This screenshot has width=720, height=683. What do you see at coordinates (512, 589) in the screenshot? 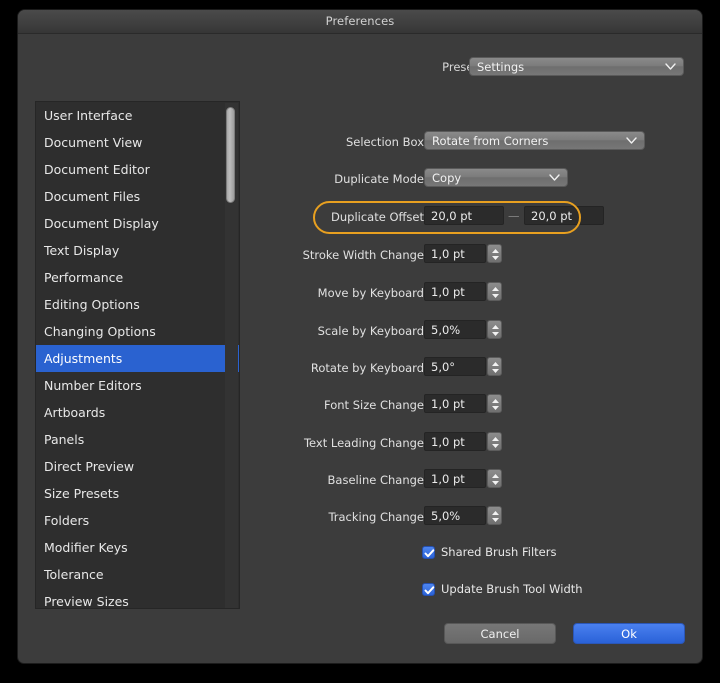
I see `update-brush-tool-width-label: Update Brush Tool Width` at bounding box center [512, 589].